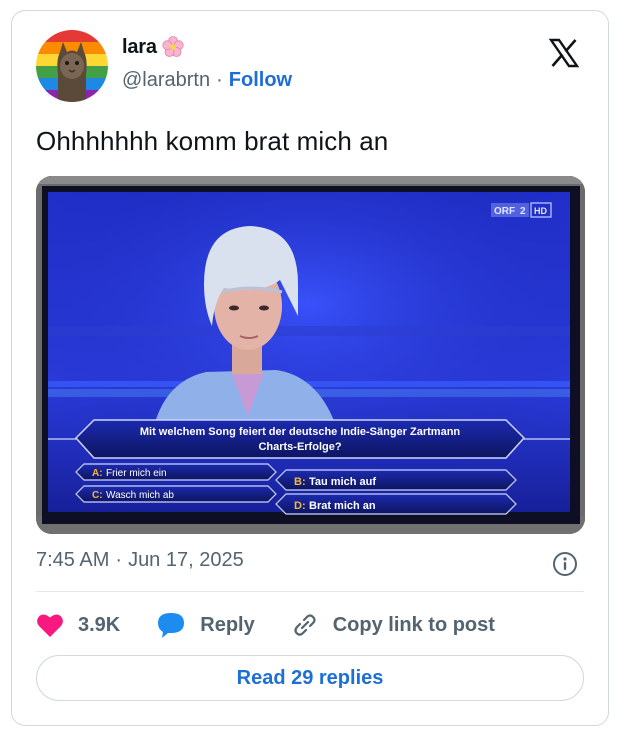 Image resolution: width=620 pixels, height=736 pixels. I want to click on svg-text: Frier mich ein, so click(136, 473).